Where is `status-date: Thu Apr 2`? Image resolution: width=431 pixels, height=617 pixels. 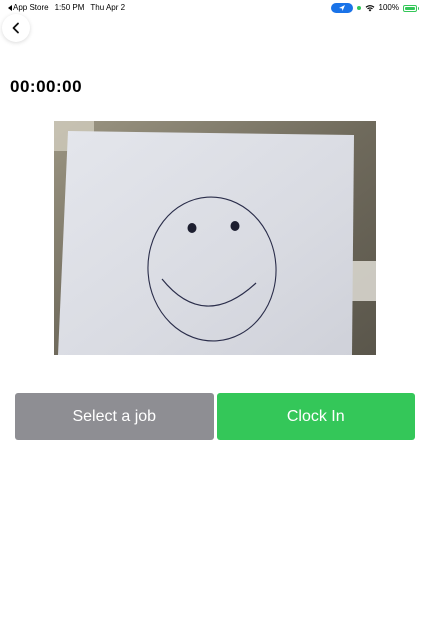
status-date: Thu Apr 2 is located at coordinates (108, 7).